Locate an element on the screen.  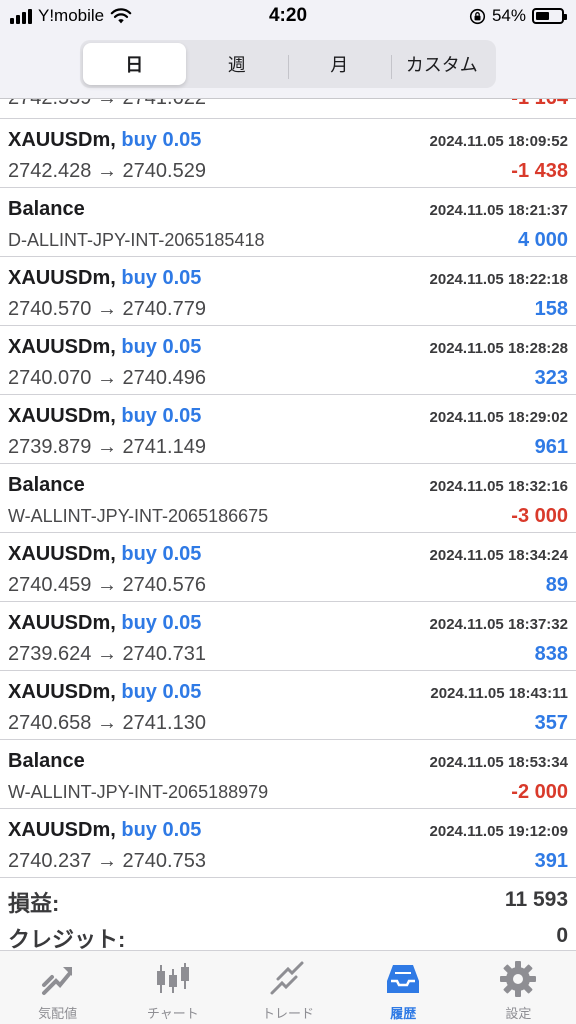
quotes-arrows-icon is located at coordinates (56, 981).